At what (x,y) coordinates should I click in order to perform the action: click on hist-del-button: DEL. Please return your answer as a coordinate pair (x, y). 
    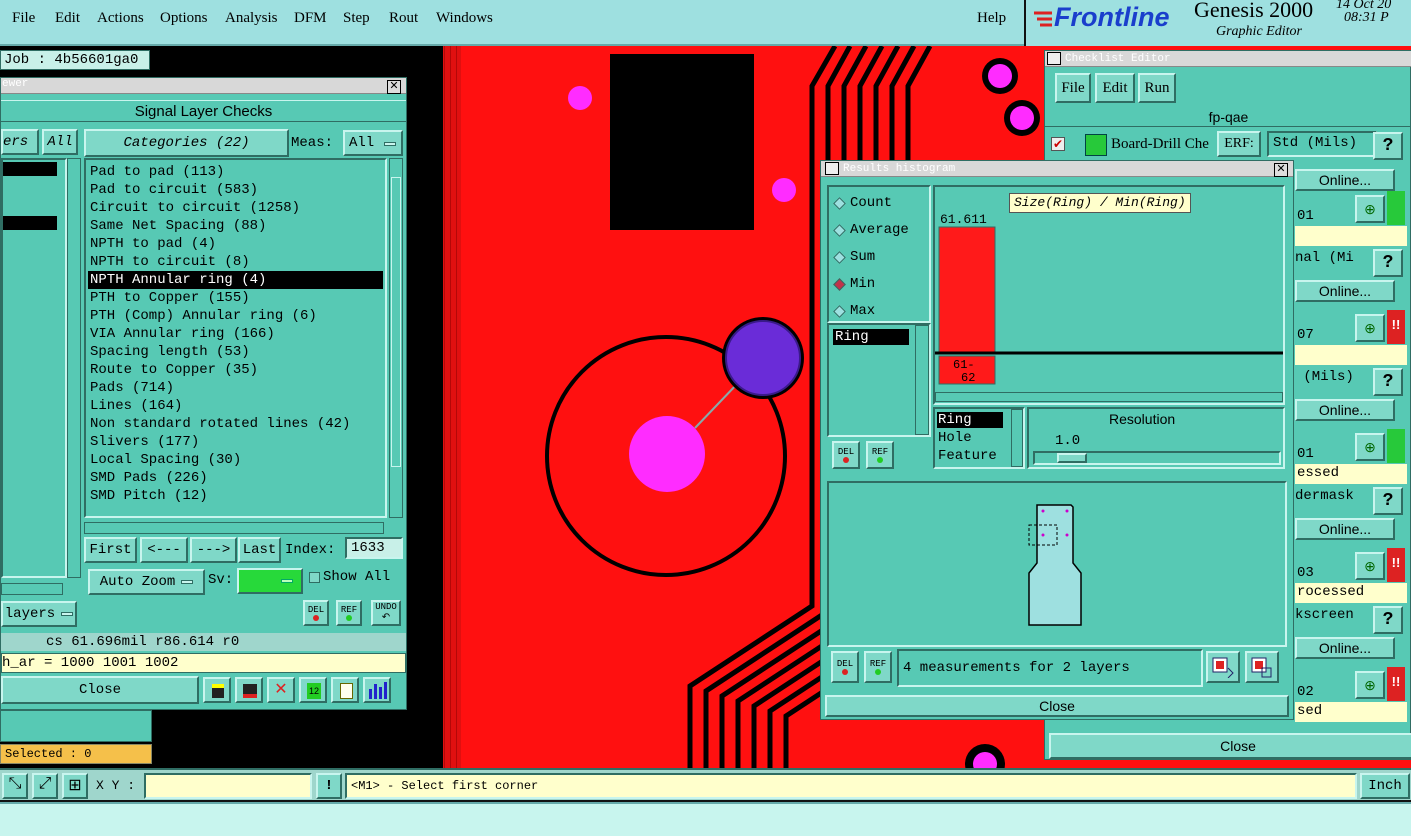
    Looking at the image, I should click on (846, 455).